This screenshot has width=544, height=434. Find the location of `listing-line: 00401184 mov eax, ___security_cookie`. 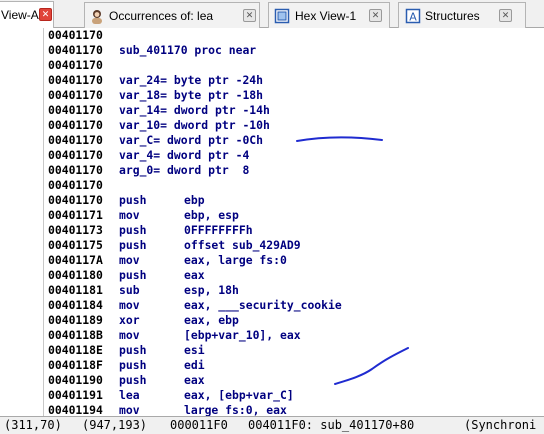

listing-line: 00401184 mov eax, ___security_cookie is located at coordinates (296, 305).